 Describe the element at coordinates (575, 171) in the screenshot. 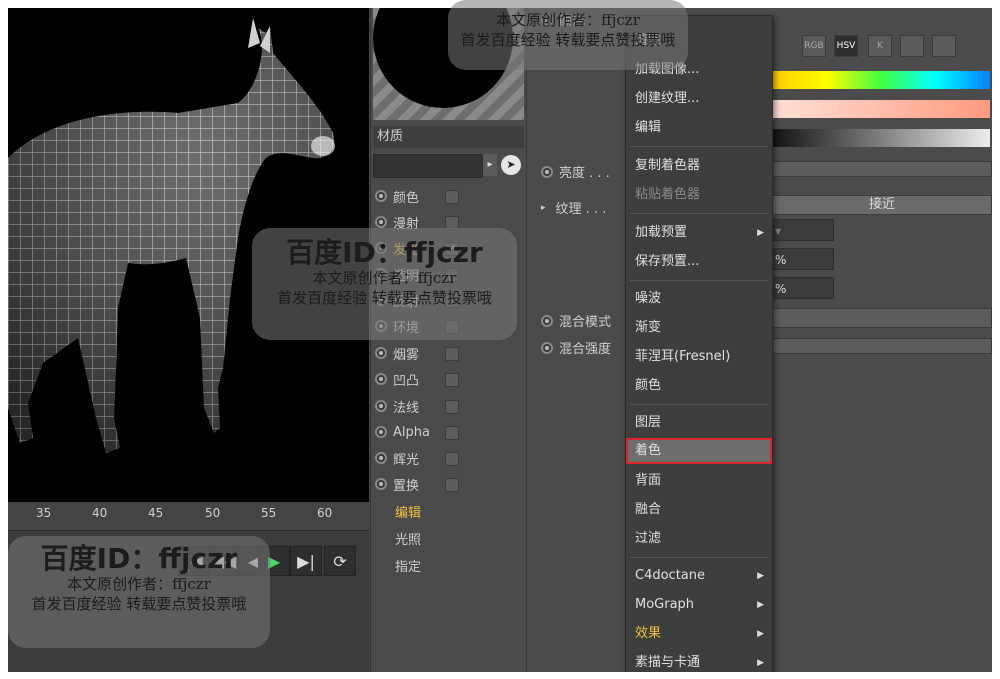

I see `prop-brightness: 亮度 . . .` at that location.